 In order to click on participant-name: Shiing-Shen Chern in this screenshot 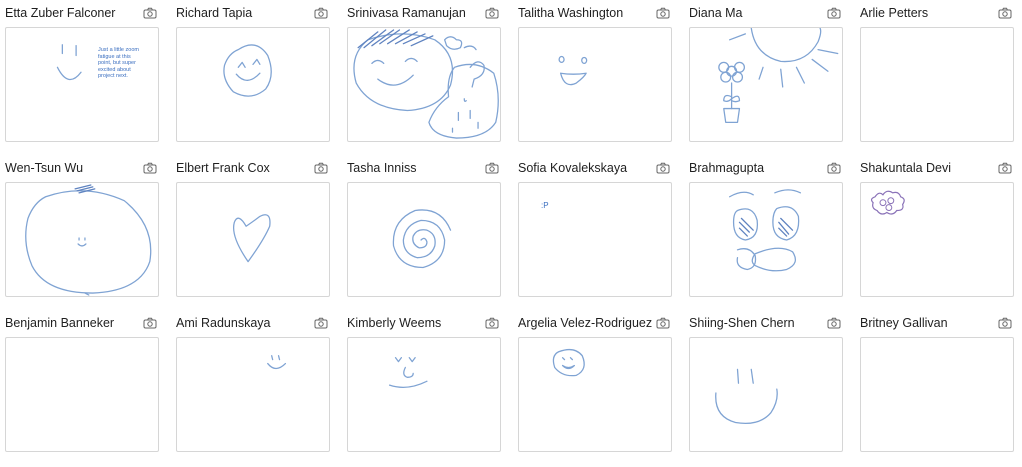, I will do `click(742, 323)`.